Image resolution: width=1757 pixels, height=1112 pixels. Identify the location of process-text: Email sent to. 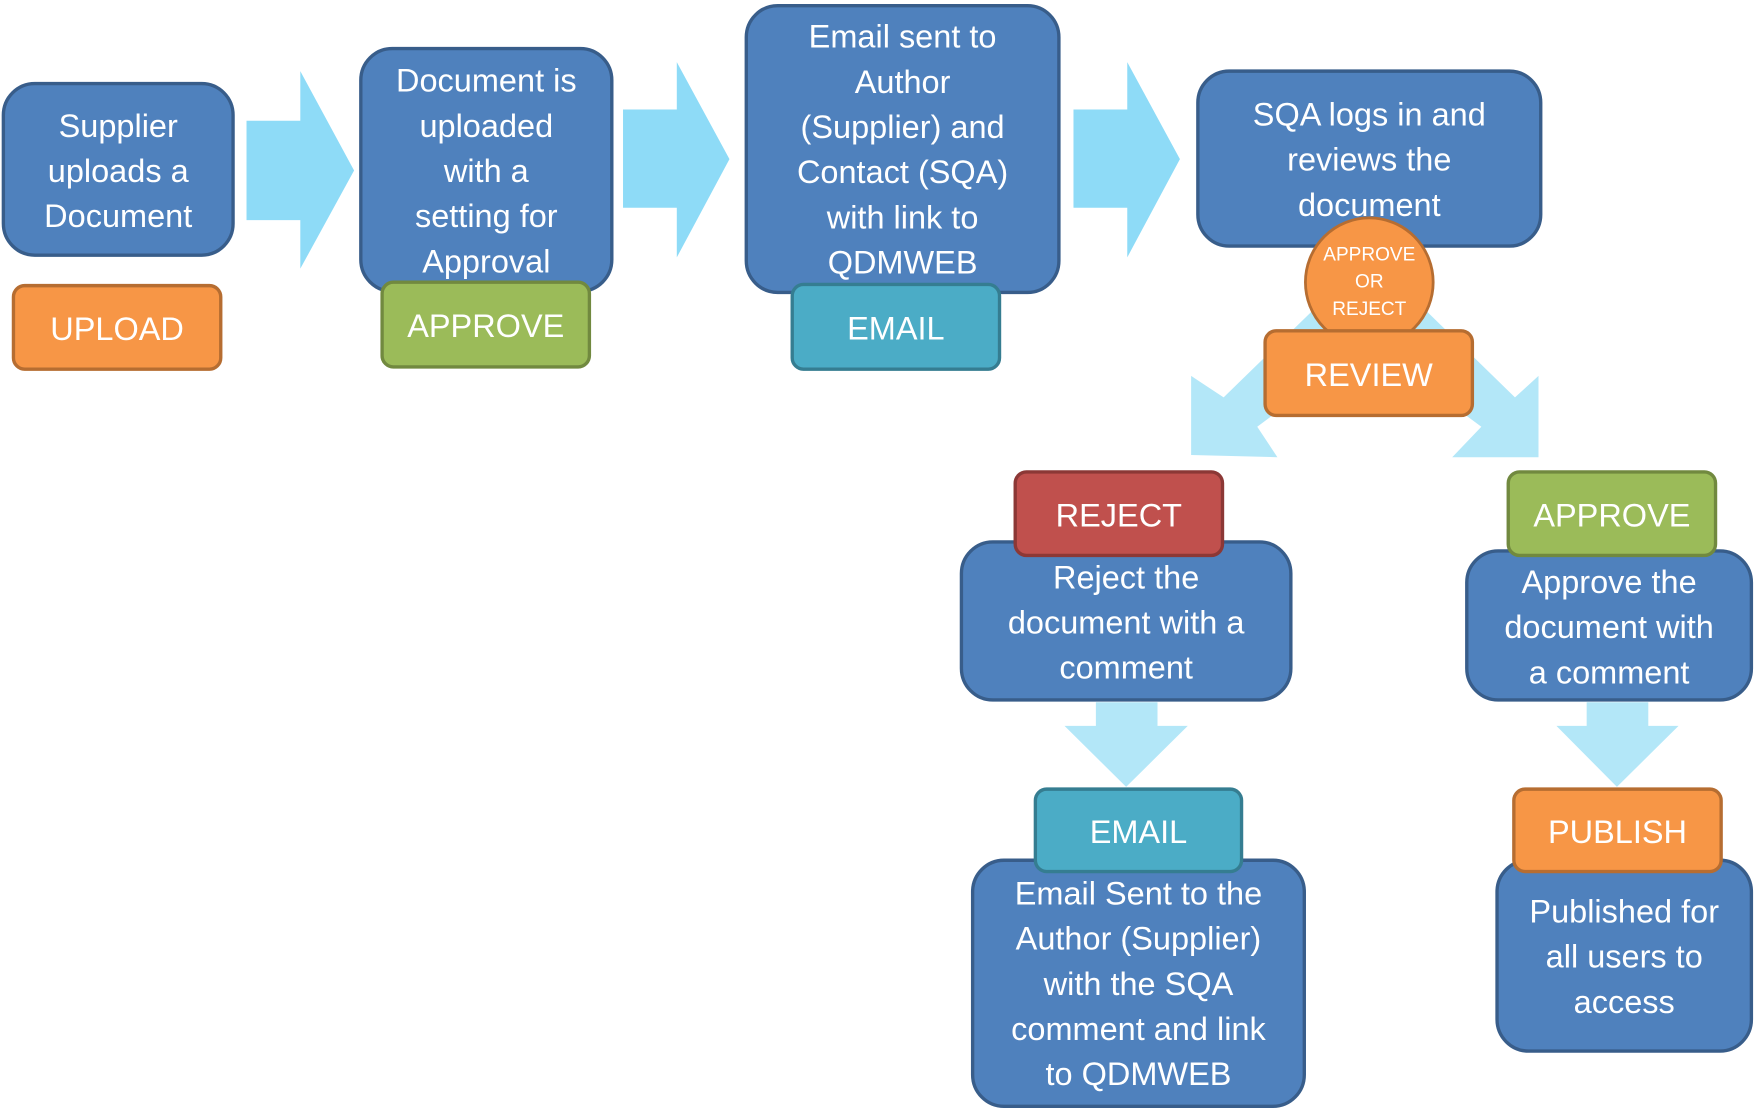
(903, 36).